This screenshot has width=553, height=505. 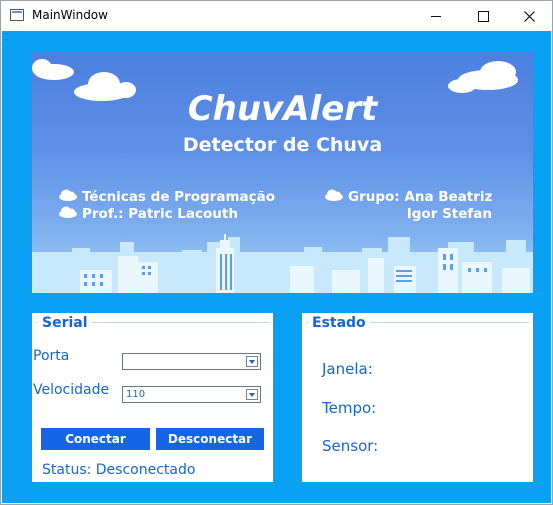 I want to click on speed-label: Velocidade, so click(x=71, y=390).